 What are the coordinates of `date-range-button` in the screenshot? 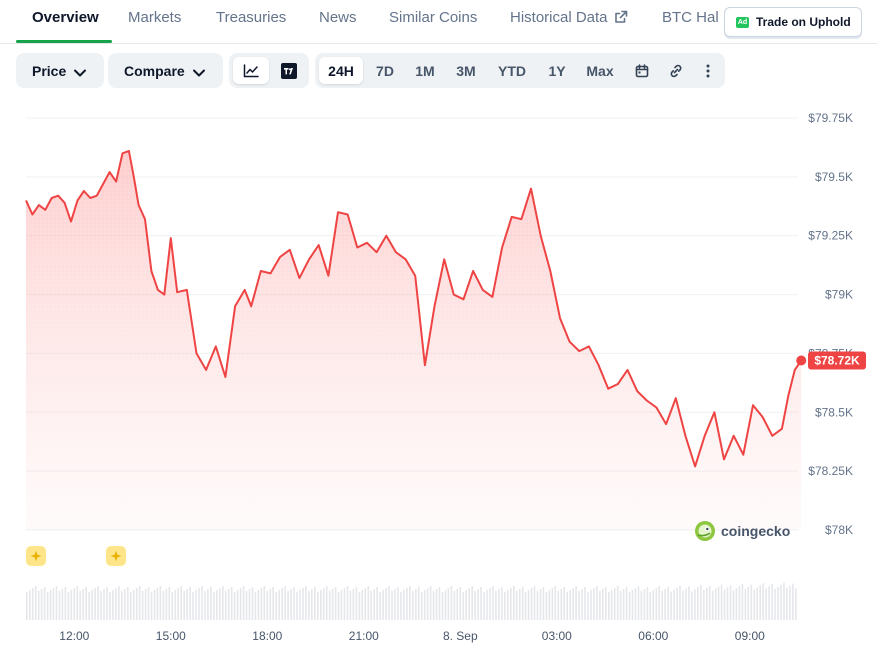 It's located at (642, 70).